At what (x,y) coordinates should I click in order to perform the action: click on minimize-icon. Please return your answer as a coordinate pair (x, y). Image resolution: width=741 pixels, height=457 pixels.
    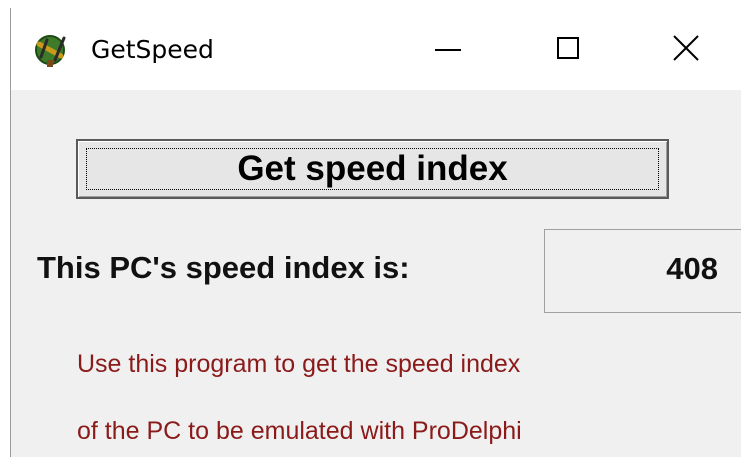
    Looking at the image, I should click on (448, 50).